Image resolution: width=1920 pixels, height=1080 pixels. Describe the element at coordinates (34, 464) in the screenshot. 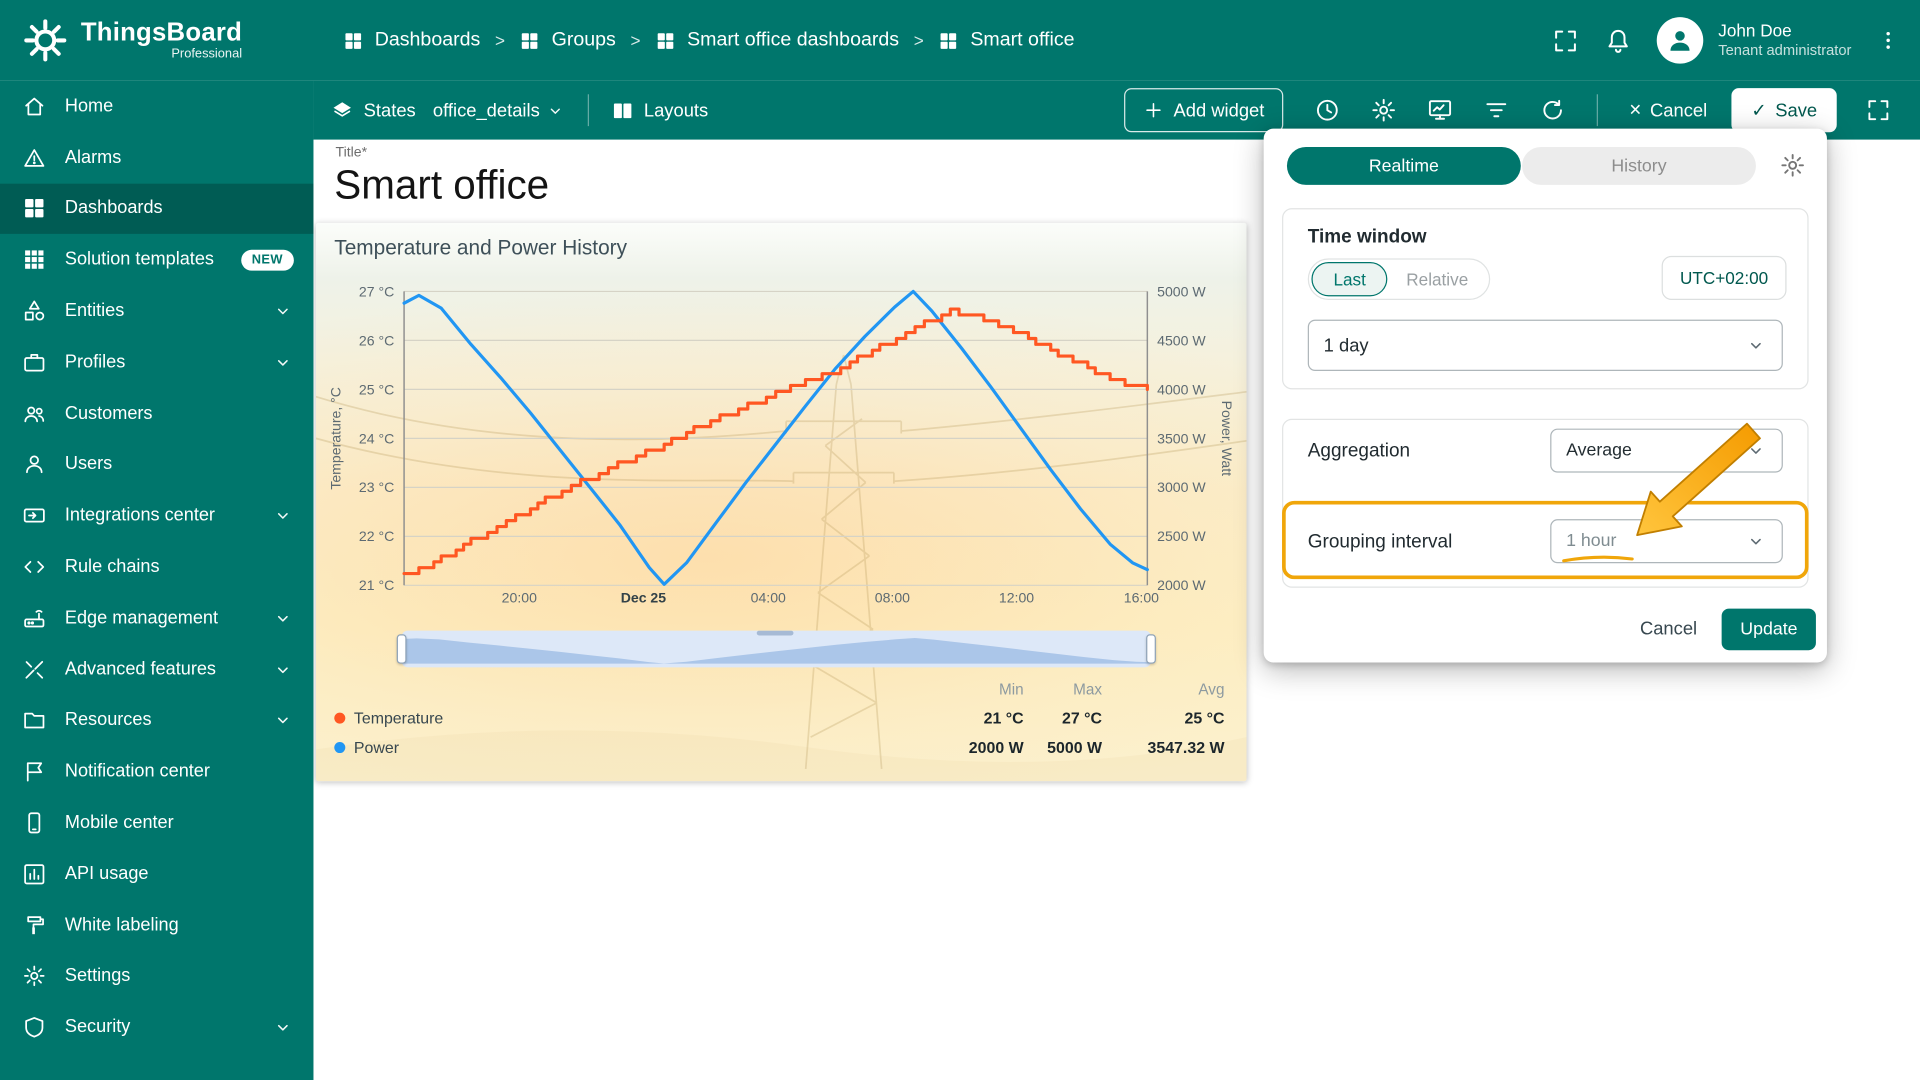

I see `user-icon` at that location.